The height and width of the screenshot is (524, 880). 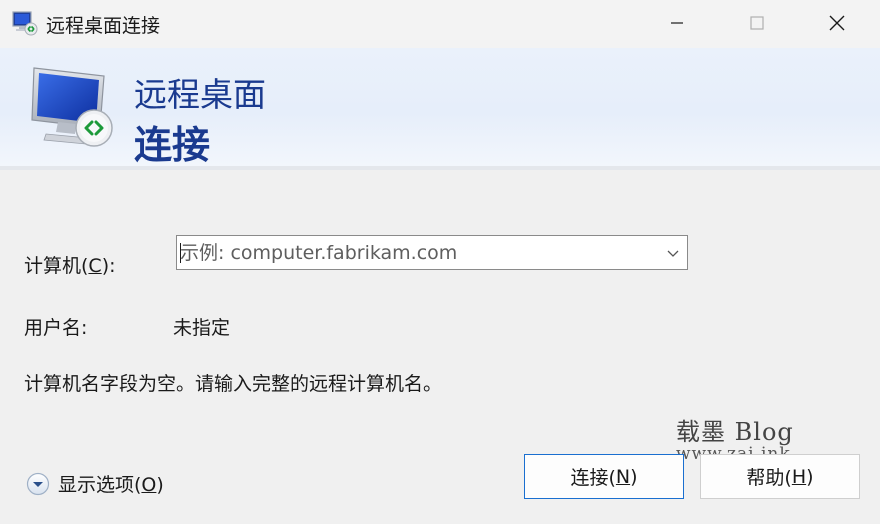 What do you see at coordinates (673, 253) in the screenshot?
I see `chevron-down-icon` at bounding box center [673, 253].